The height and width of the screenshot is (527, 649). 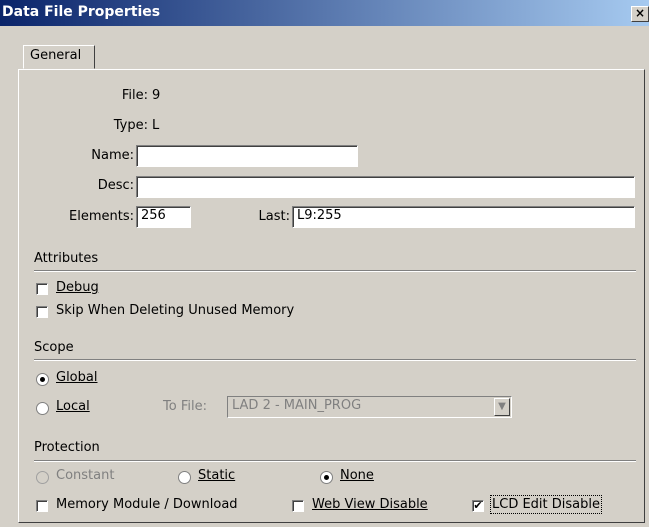 I want to click on checkmark-icon: ✔, so click(x=478, y=505).